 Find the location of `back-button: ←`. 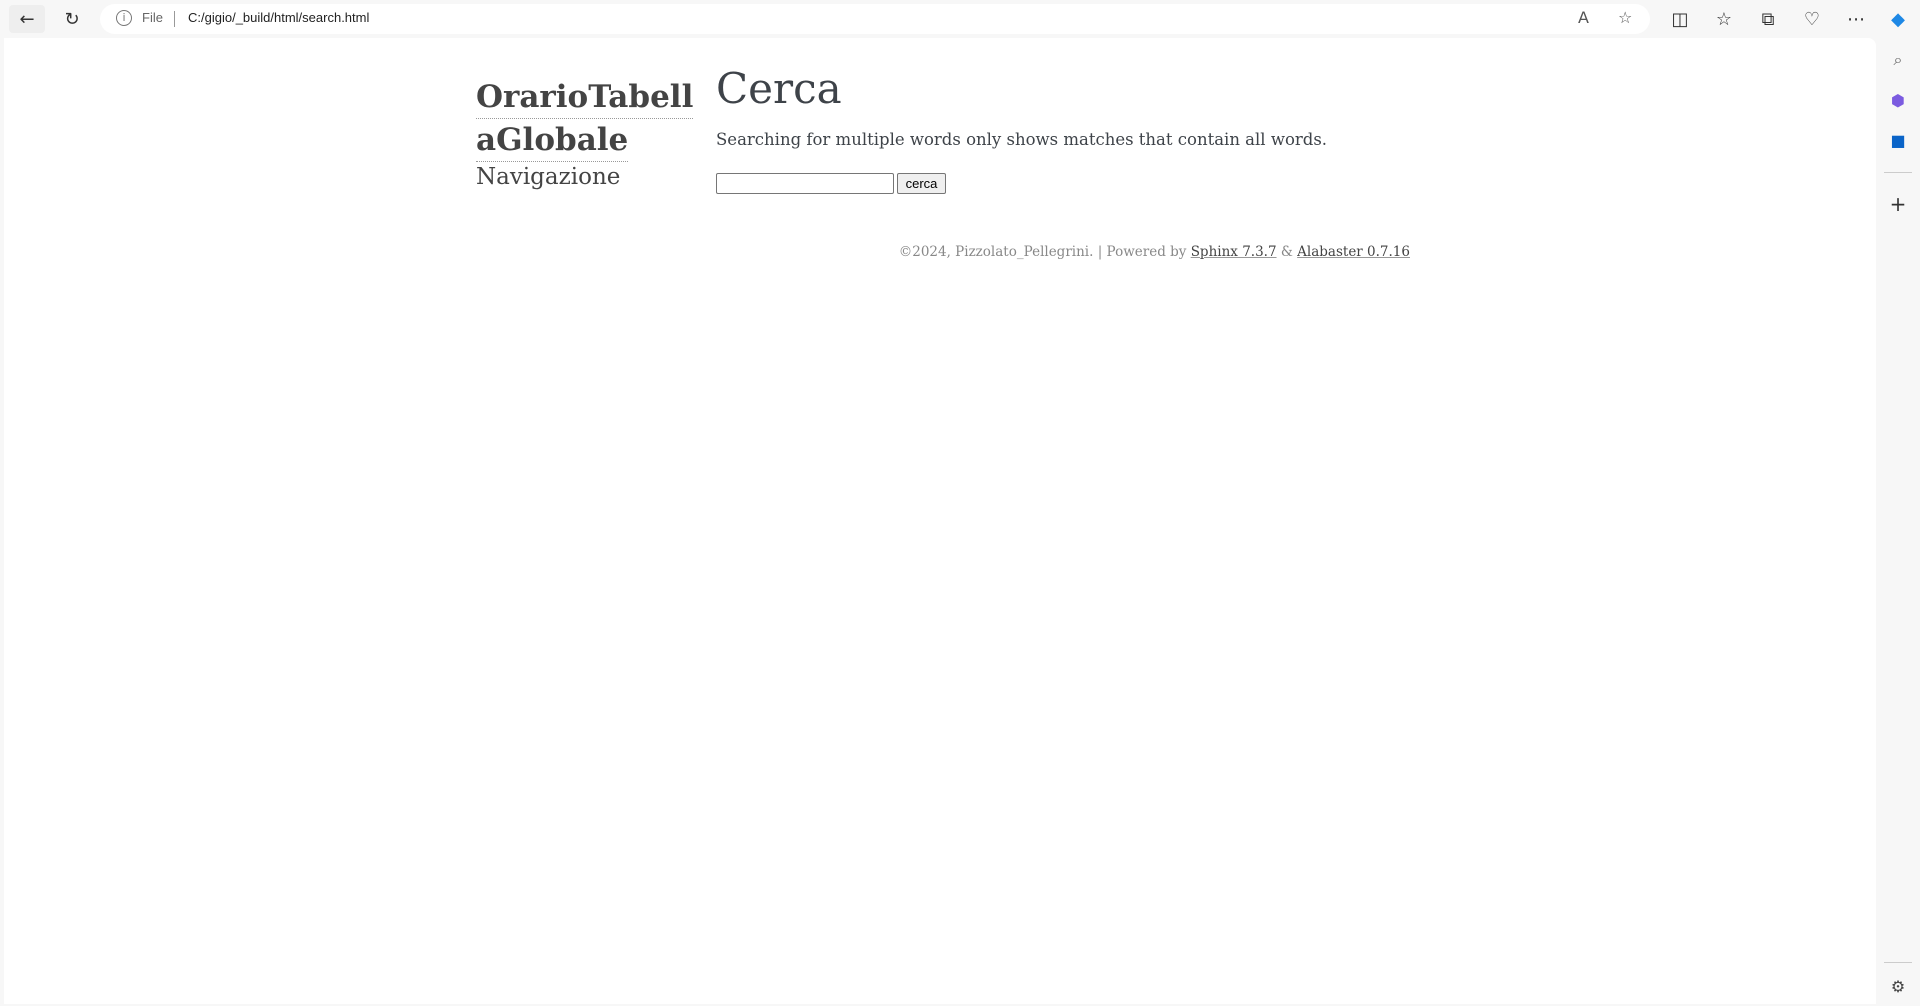

back-button: ← is located at coordinates (27, 19).